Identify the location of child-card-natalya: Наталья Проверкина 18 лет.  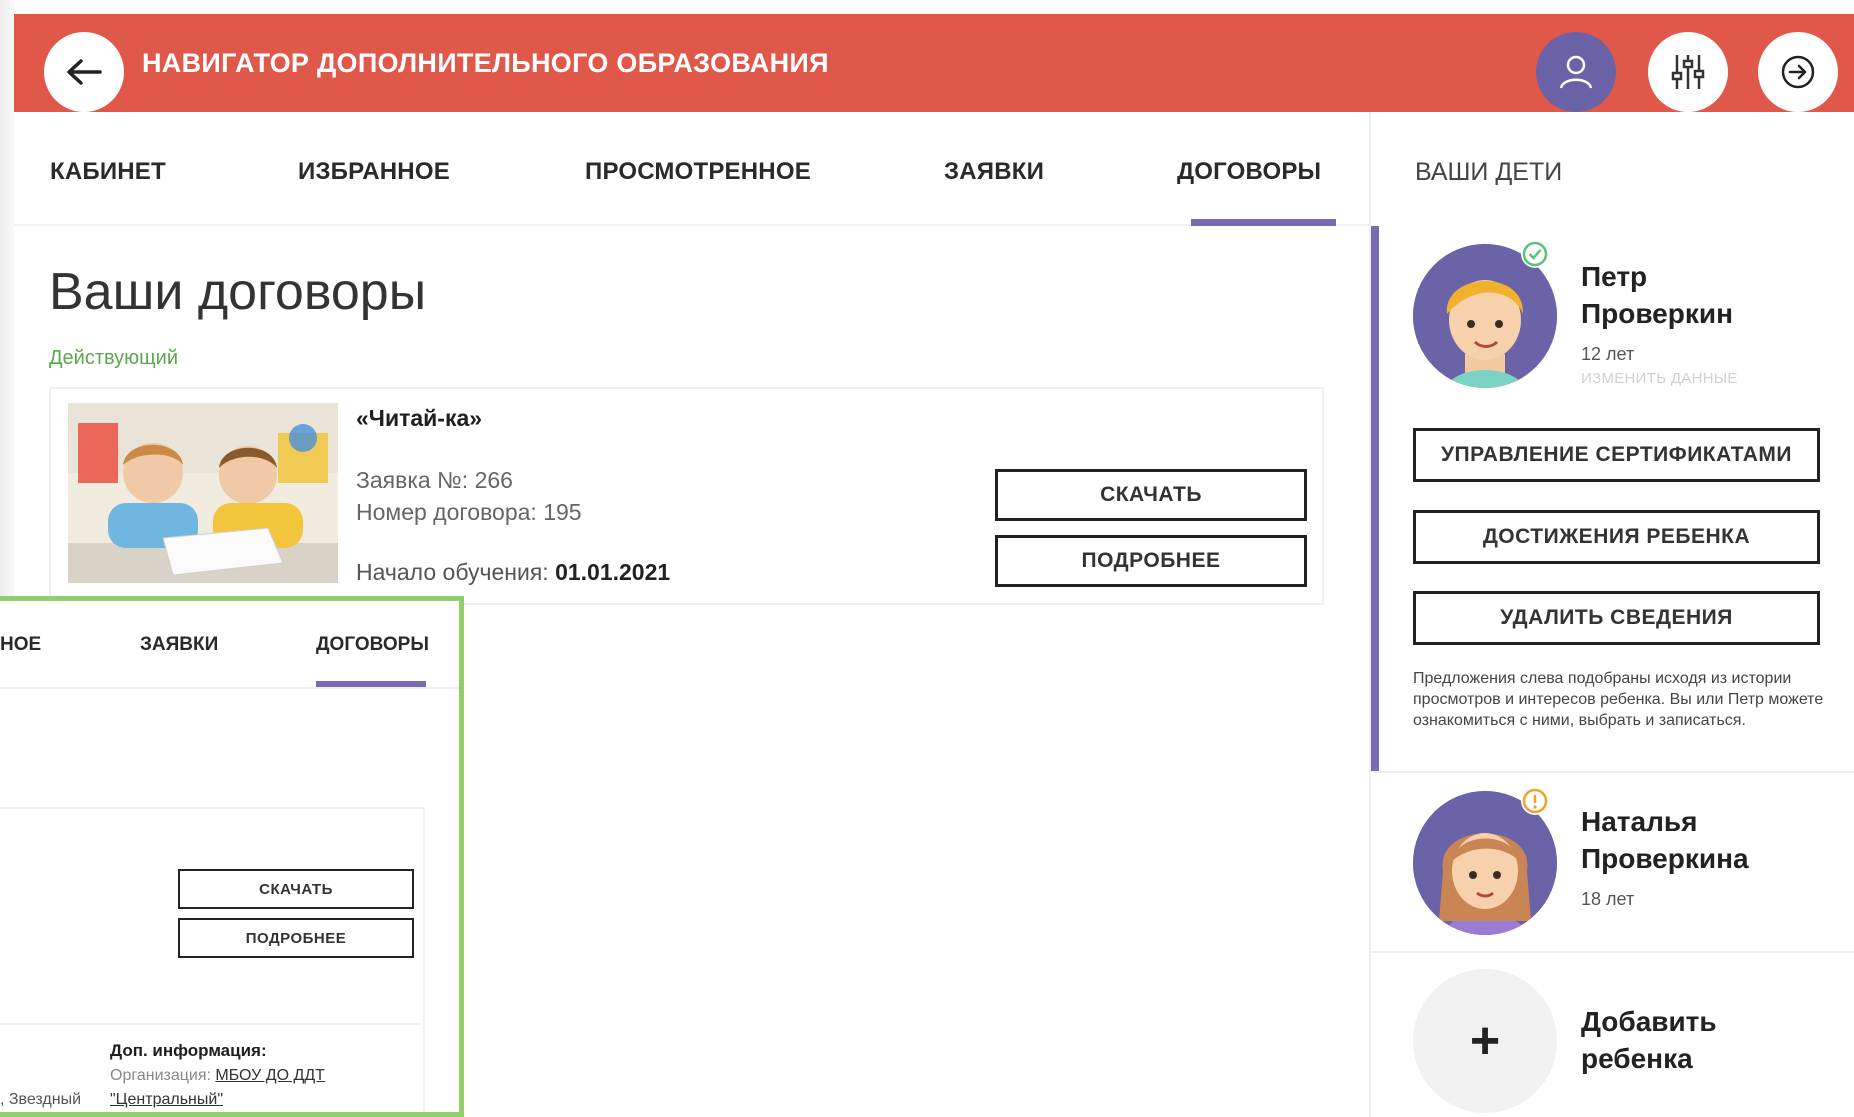
(1612, 862).